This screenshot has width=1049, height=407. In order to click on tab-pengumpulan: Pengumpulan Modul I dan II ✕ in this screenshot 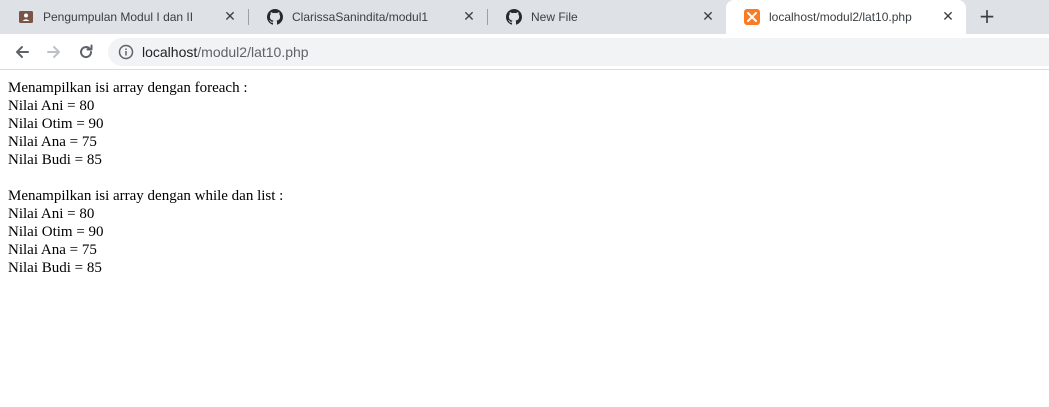, I will do `click(124, 17)`.